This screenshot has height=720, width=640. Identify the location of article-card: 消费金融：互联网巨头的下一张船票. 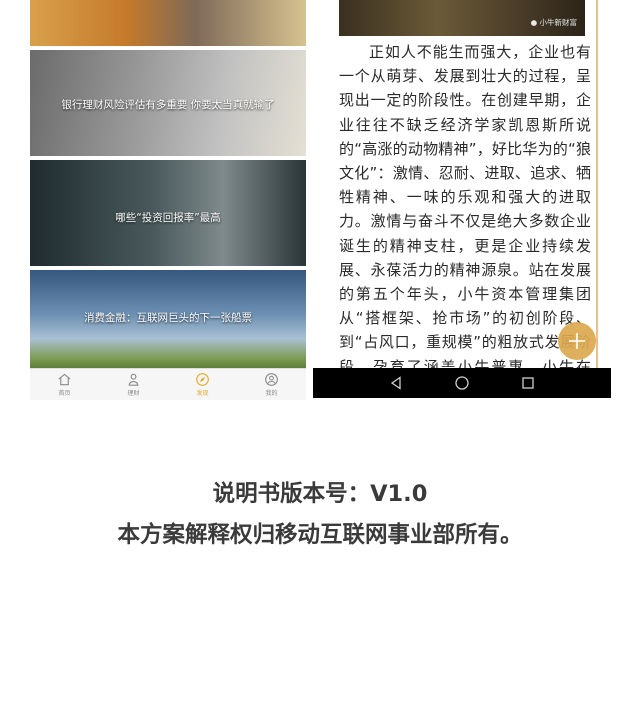
(168, 319).